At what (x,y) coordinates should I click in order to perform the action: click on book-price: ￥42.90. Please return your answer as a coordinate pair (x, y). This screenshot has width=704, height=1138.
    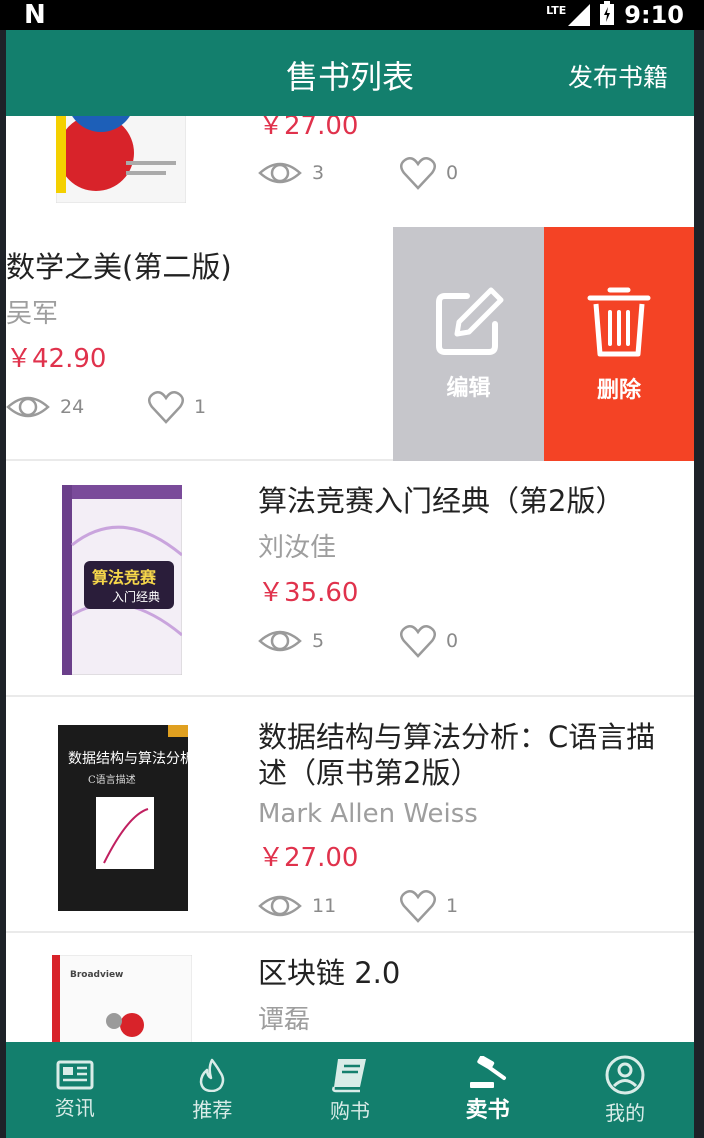
    Looking at the image, I should click on (56, 359).